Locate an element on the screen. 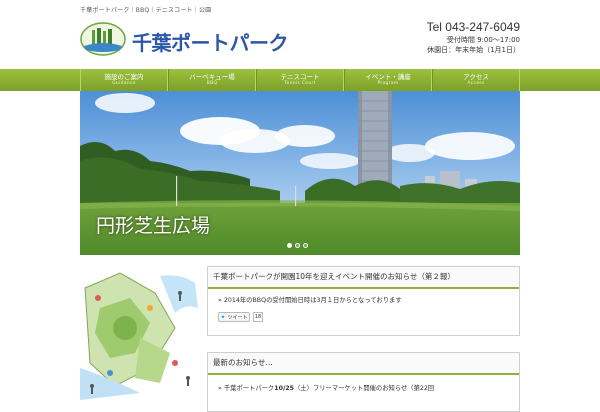 The width and height of the screenshot is (600, 412). nav-label-jp: バーベキュー場 is located at coordinates (212, 77).